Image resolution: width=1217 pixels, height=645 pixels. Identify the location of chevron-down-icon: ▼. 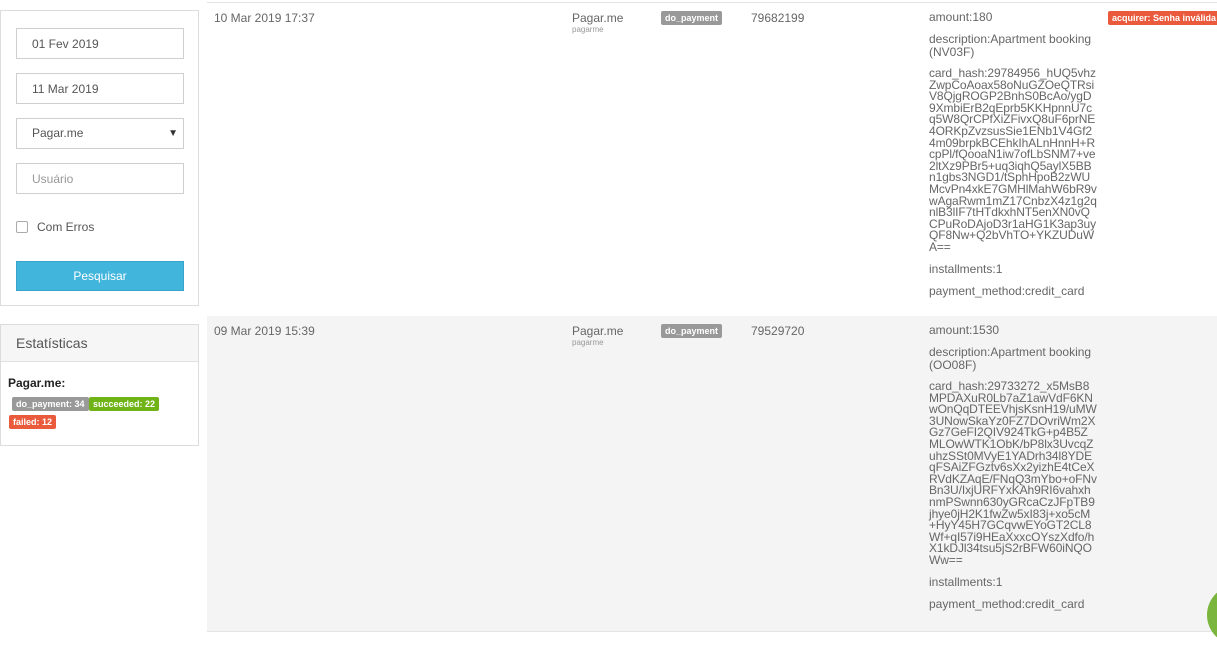
(173, 133).